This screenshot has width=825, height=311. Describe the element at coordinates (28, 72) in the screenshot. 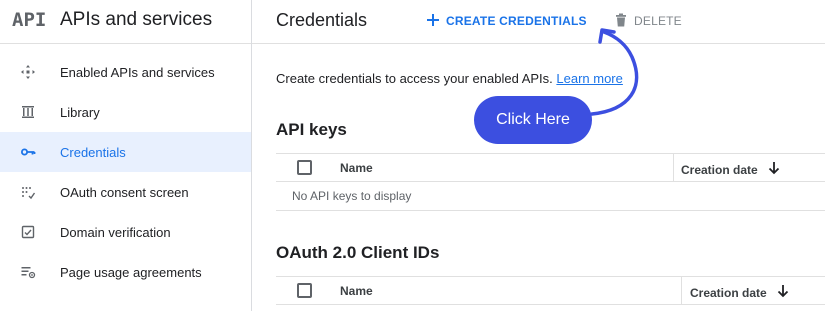

I see `enabled-apis-icon` at that location.